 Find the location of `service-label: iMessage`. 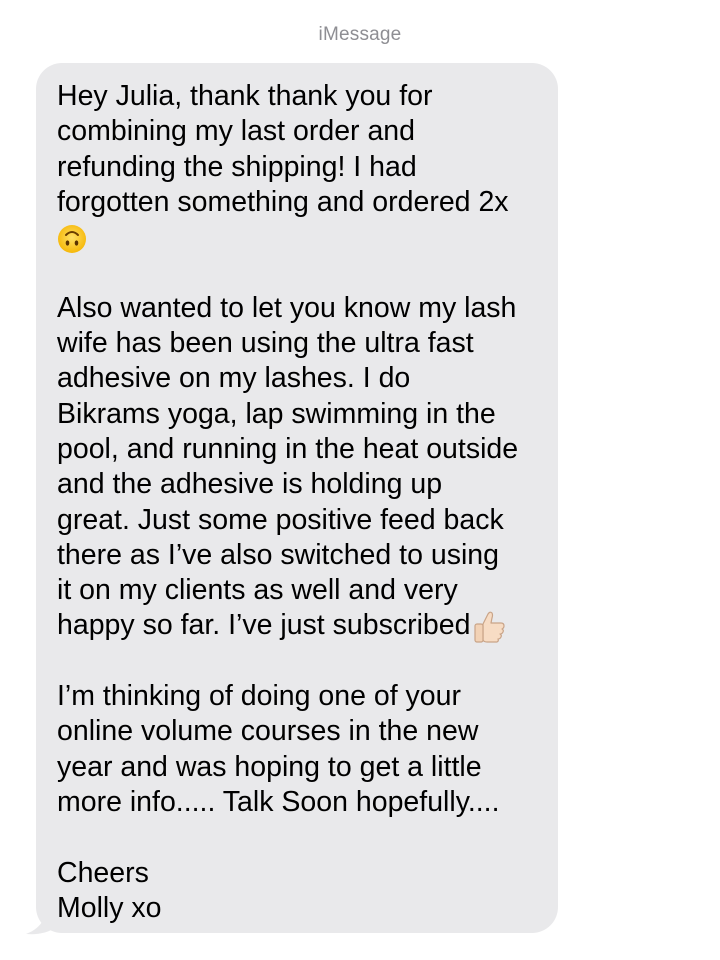

service-label: iMessage is located at coordinates (360, 34).